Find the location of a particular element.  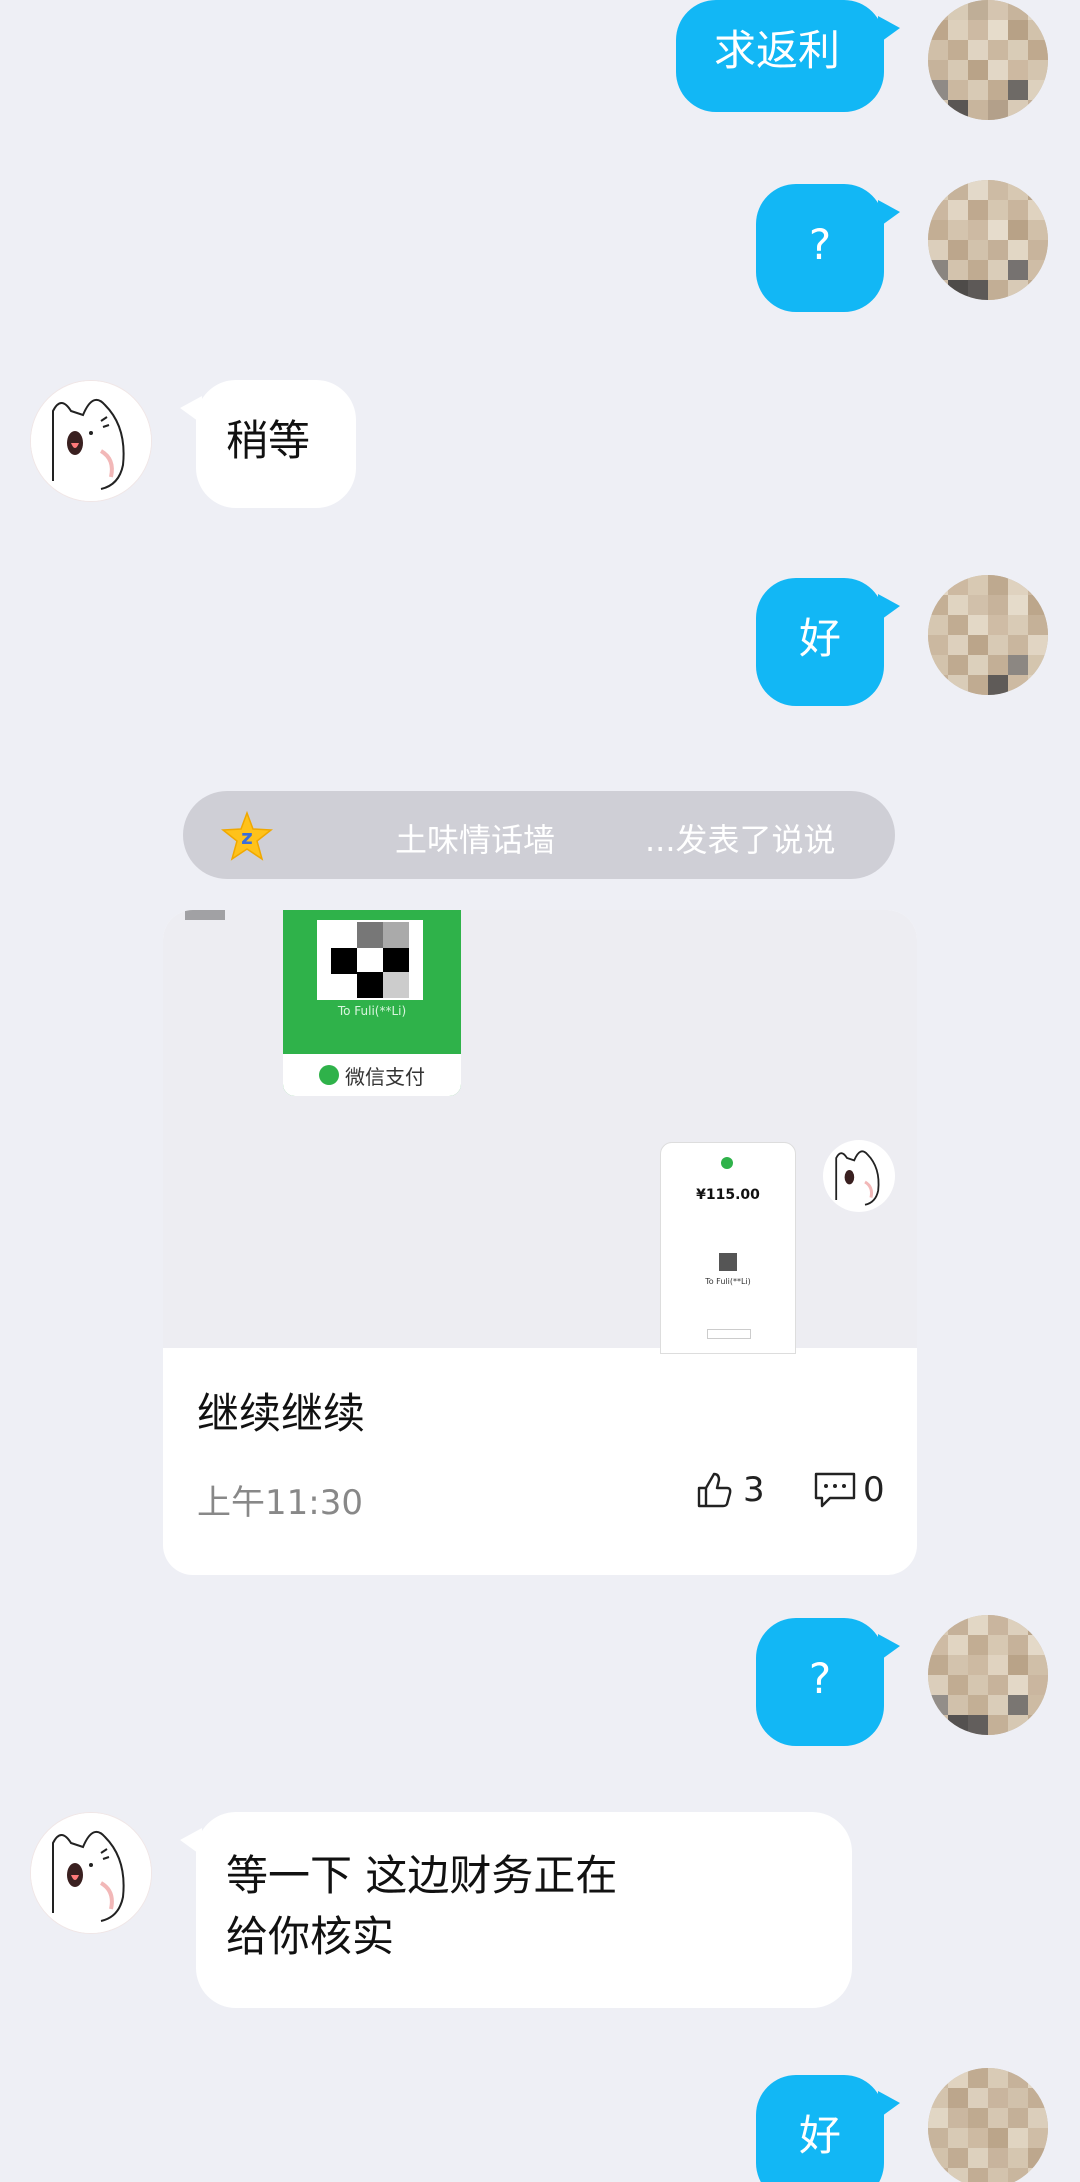

payment-receipt-screenshot: ¥115.00 To Fuli(**Li) is located at coordinates (728, 1248).